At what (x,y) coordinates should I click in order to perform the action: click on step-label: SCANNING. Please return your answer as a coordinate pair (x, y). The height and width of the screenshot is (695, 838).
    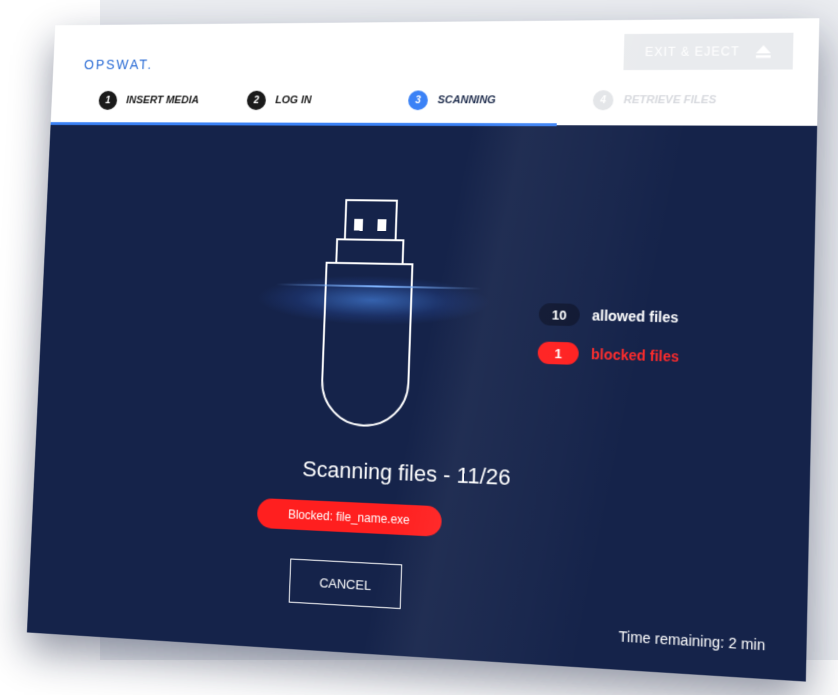
    Looking at the image, I should click on (466, 100).